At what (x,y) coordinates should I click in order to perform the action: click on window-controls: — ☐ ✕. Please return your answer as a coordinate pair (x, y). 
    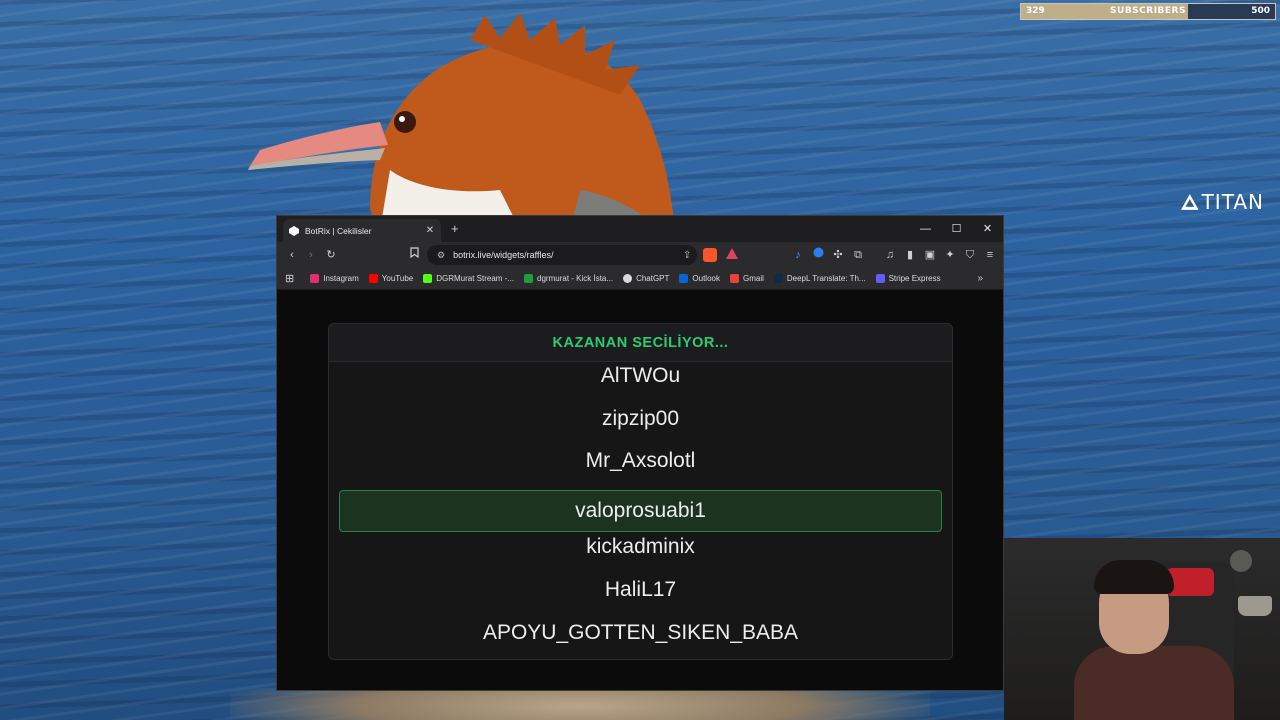
    Looking at the image, I should click on (956, 229).